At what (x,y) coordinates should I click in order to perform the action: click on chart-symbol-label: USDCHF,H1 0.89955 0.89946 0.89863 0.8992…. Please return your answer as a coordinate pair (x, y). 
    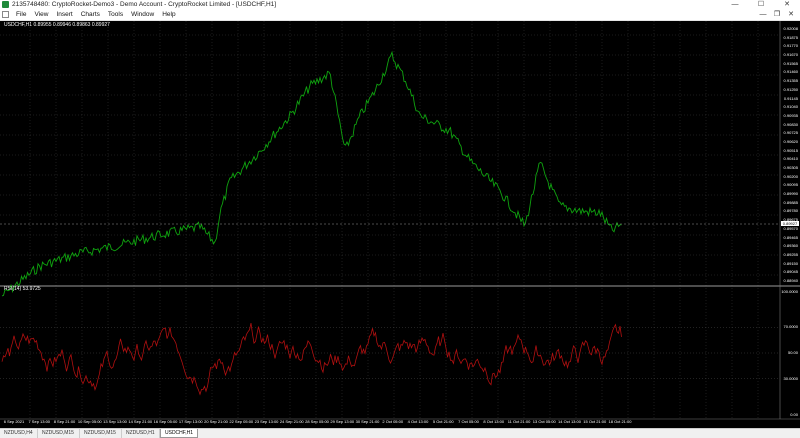
    Looking at the image, I should click on (57, 25).